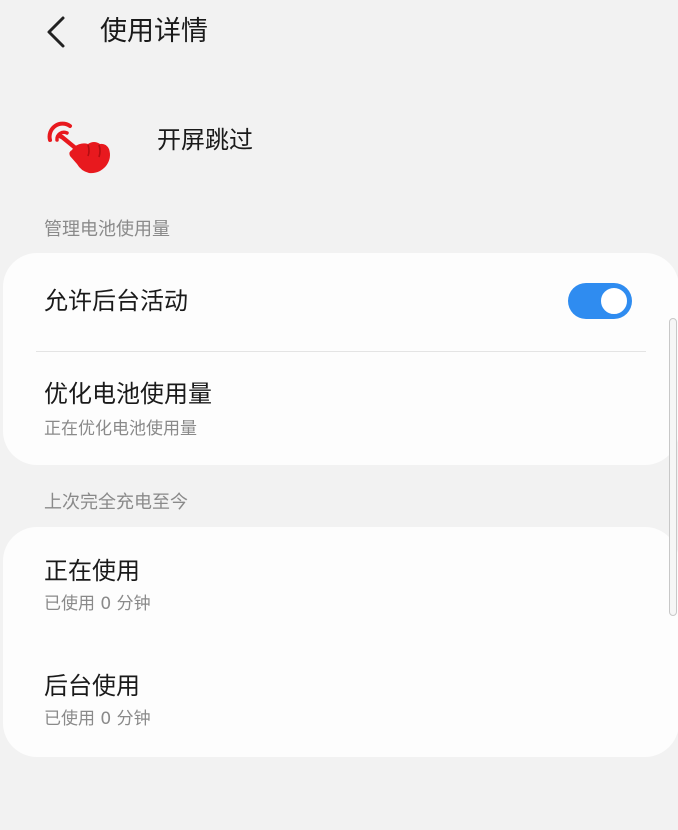 The image size is (678, 830). Describe the element at coordinates (340, 699) in the screenshot. I see `background-usage-row: 后台使用 已使用 0 分钟` at that location.